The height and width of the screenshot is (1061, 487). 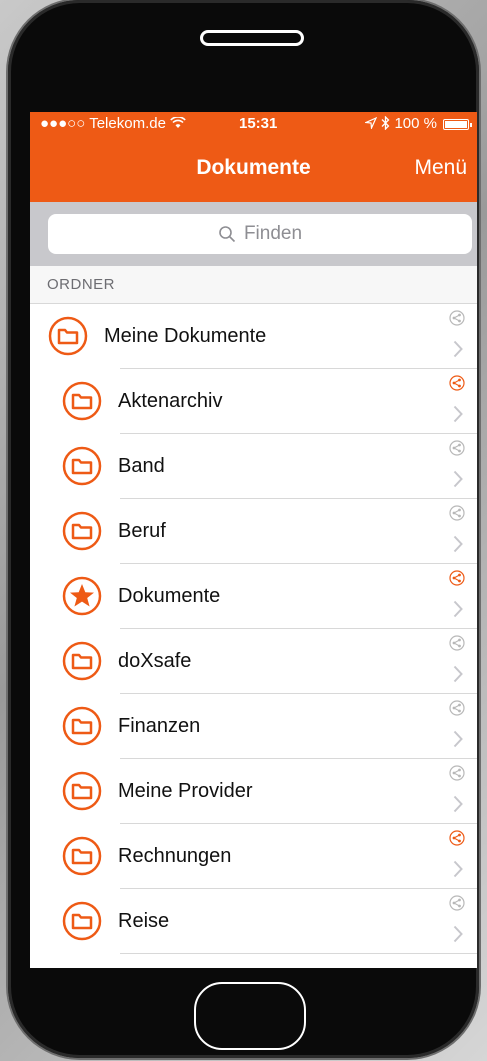 I want to click on folder-label: Meine Provider, so click(x=185, y=791).